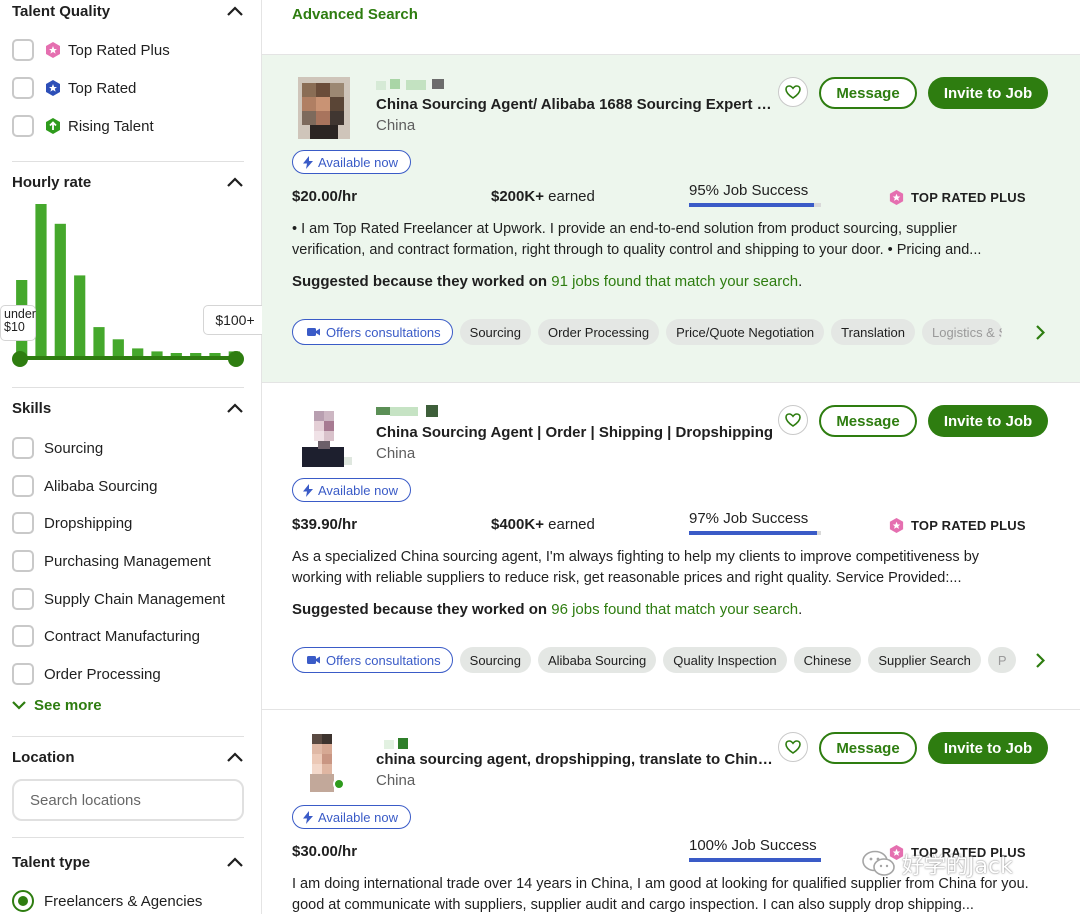  Describe the element at coordinates (753, 845) in the screenshot. I see `job-success-text: 100% Job Success` at that location.